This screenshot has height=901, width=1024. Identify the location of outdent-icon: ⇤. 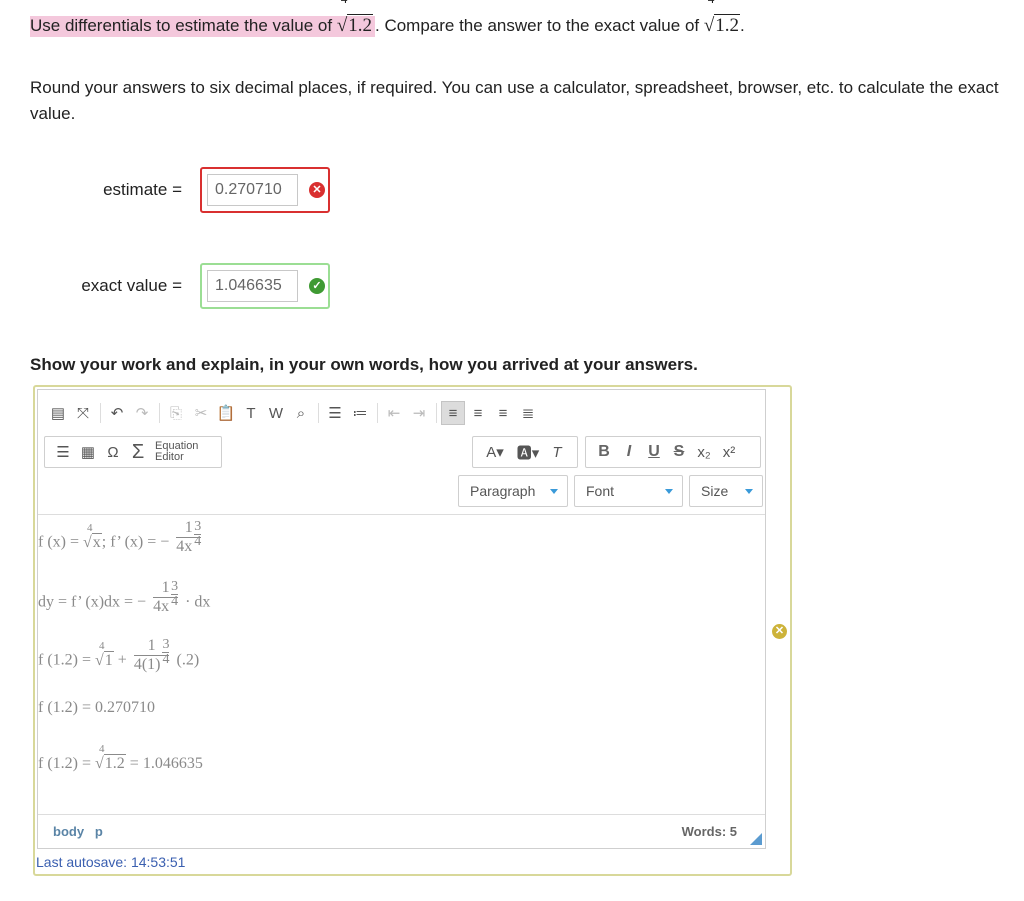
(394, 413).